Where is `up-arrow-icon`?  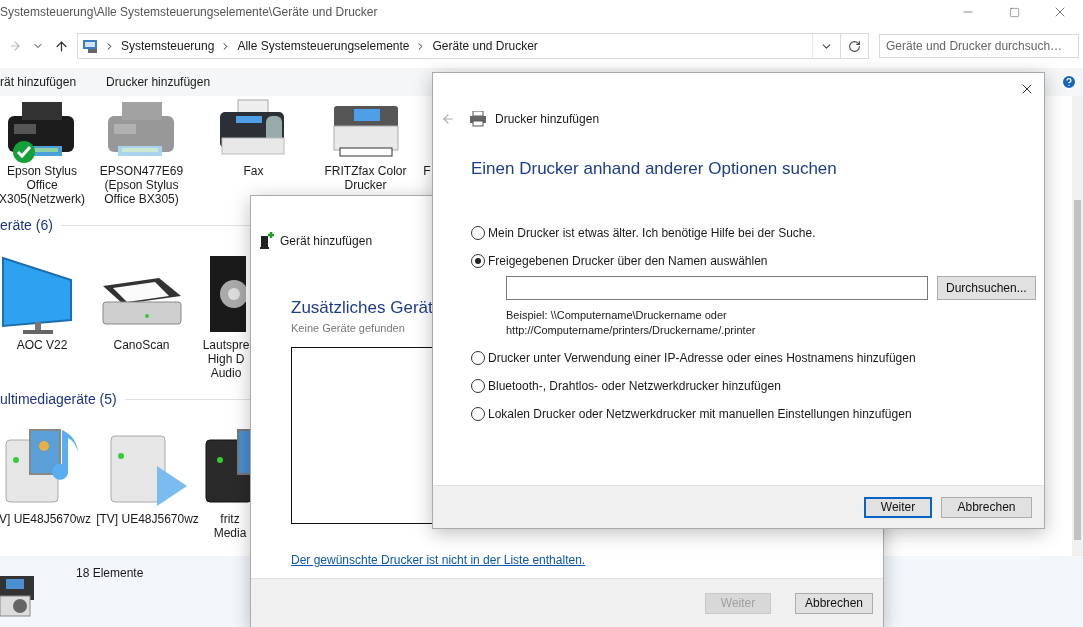
up-arrow-icon is located at coordinates (61, 46).